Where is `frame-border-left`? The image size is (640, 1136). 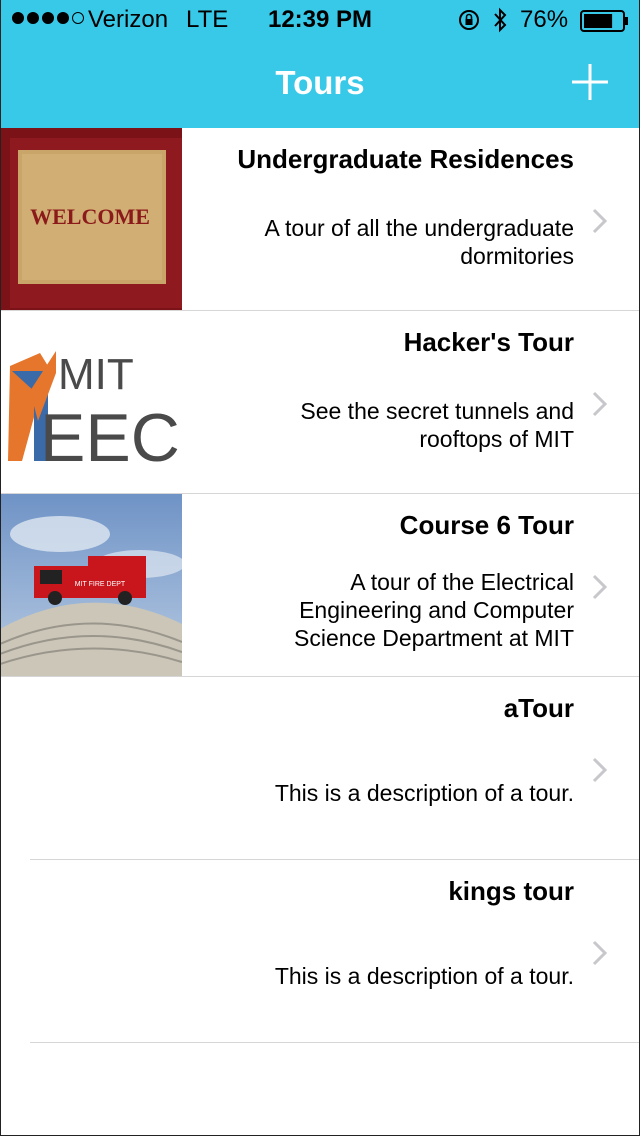 frame-border-left is located at coordinates (0, 568).